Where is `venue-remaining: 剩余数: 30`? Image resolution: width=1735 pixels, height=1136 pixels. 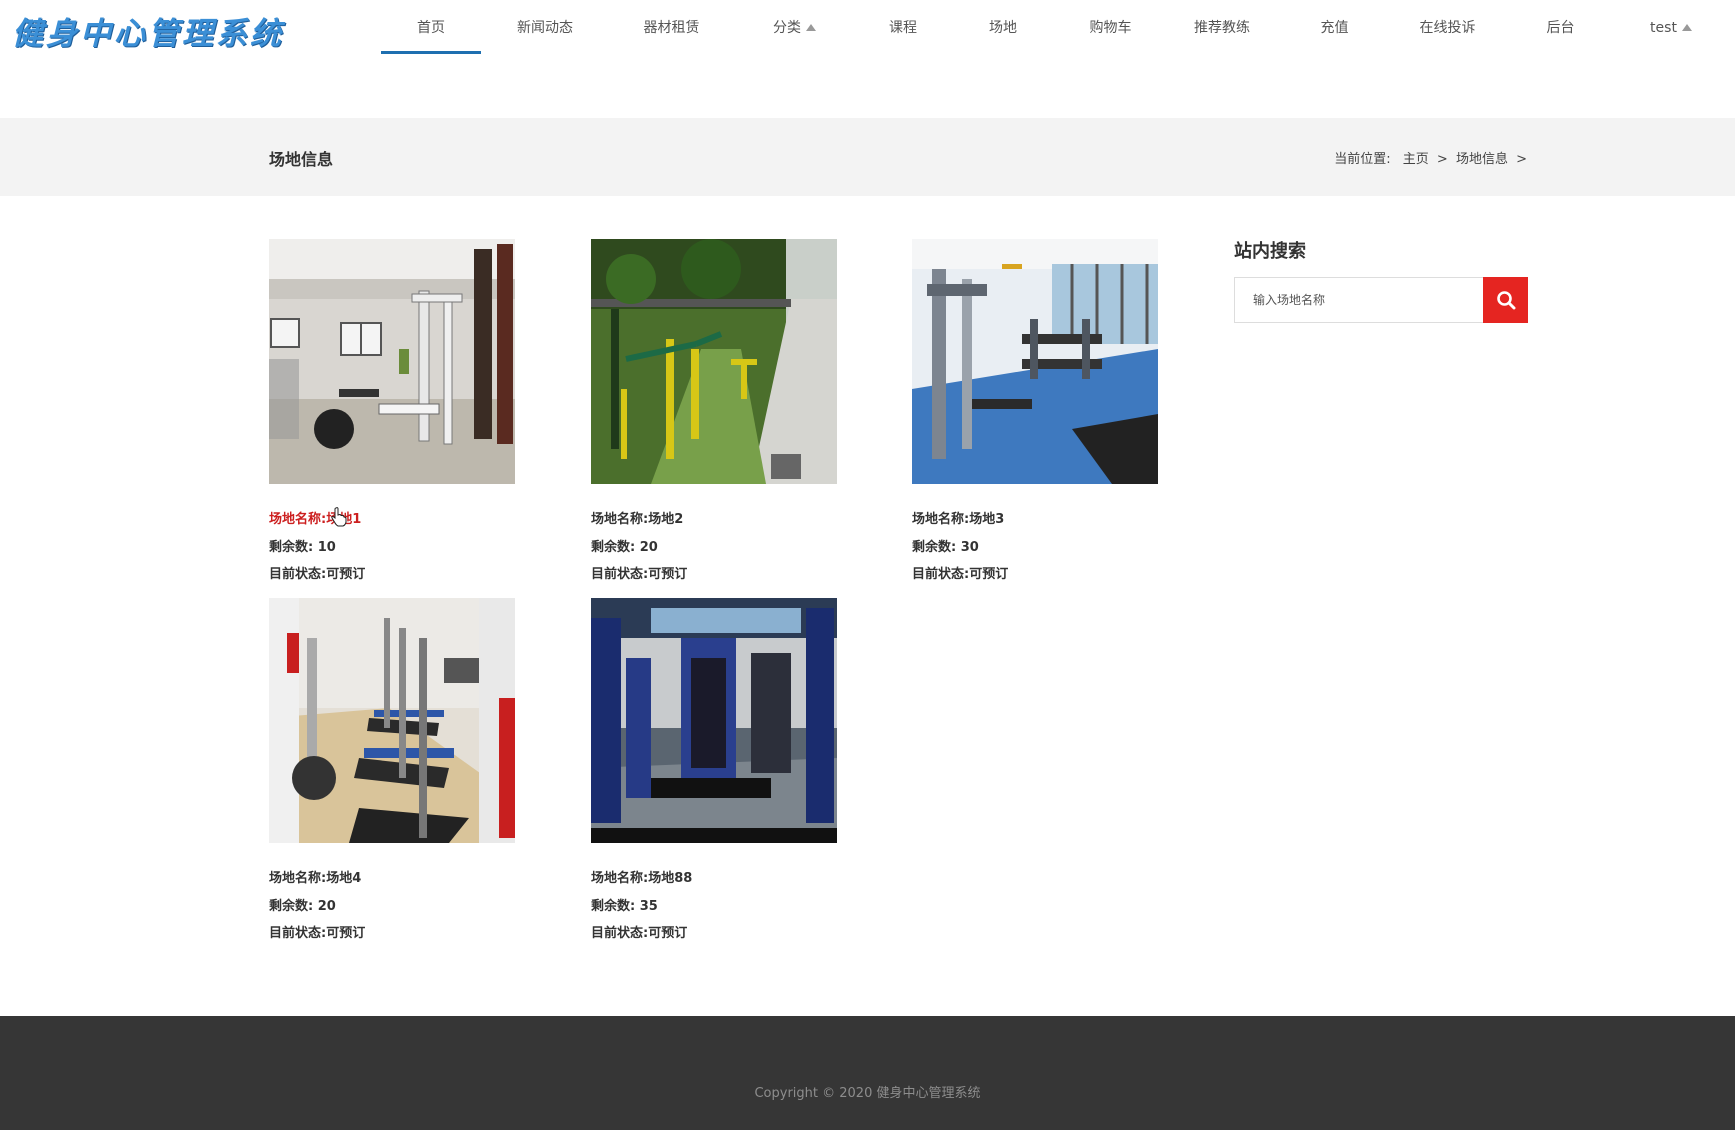 venue-remaining: 剩余数: 30 is located at coordinates (1035, 548).